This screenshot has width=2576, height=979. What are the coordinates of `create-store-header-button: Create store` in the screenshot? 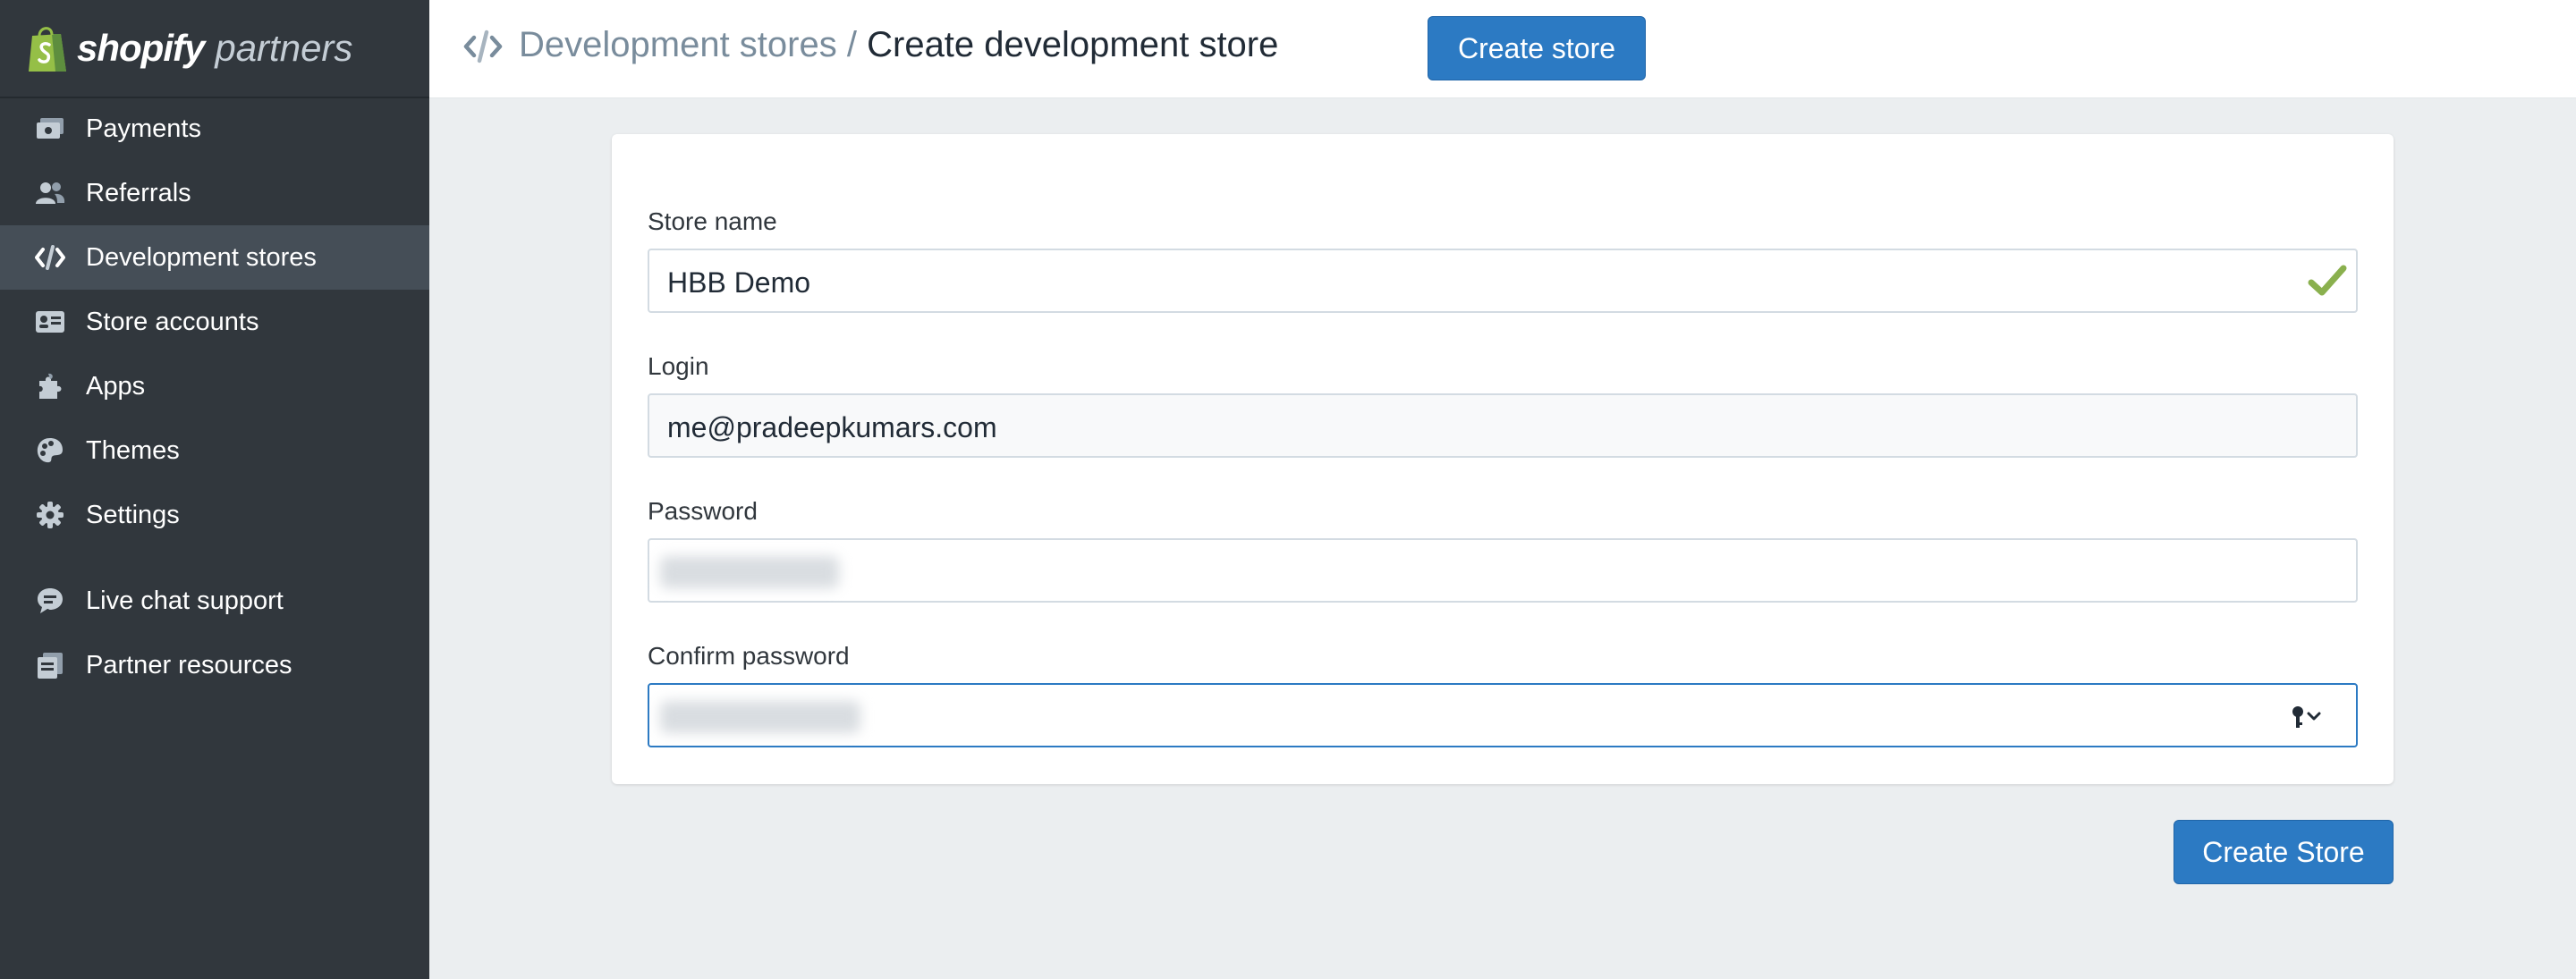 It's located at (1537, 48).